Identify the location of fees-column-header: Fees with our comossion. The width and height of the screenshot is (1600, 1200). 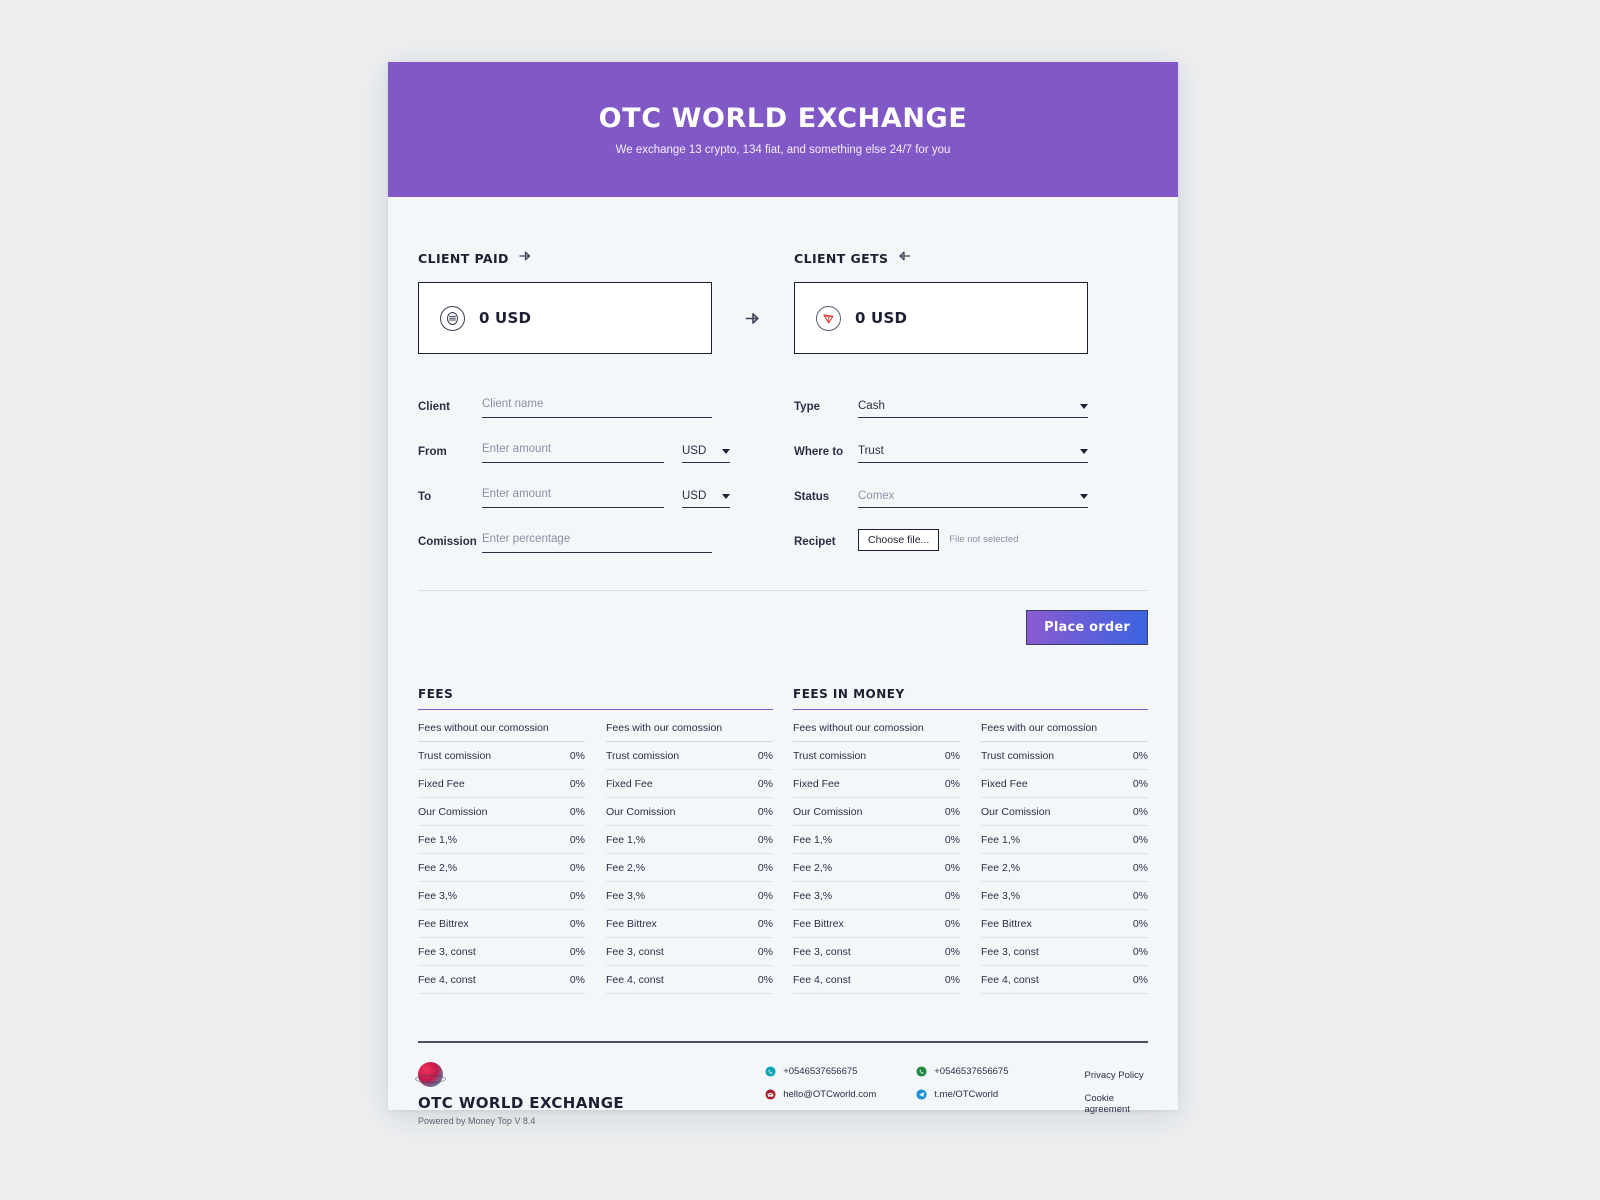
(1064, 732).